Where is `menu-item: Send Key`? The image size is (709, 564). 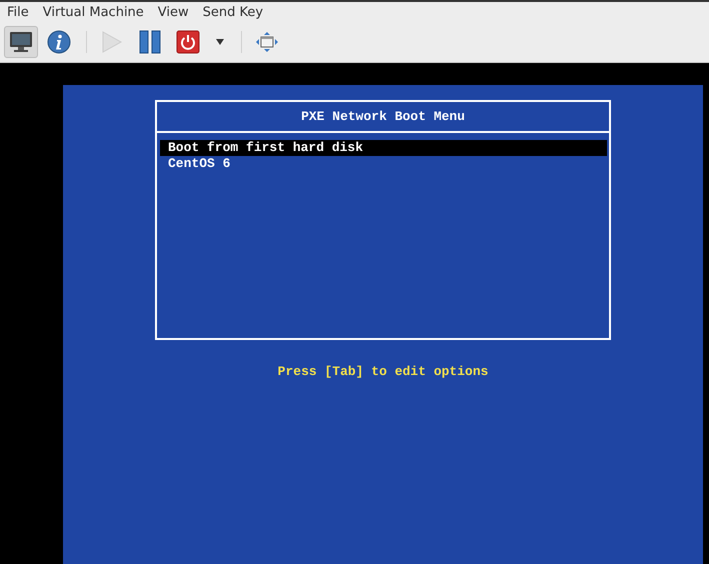 menu-item: Send Key is located at coordinates (233, 12).